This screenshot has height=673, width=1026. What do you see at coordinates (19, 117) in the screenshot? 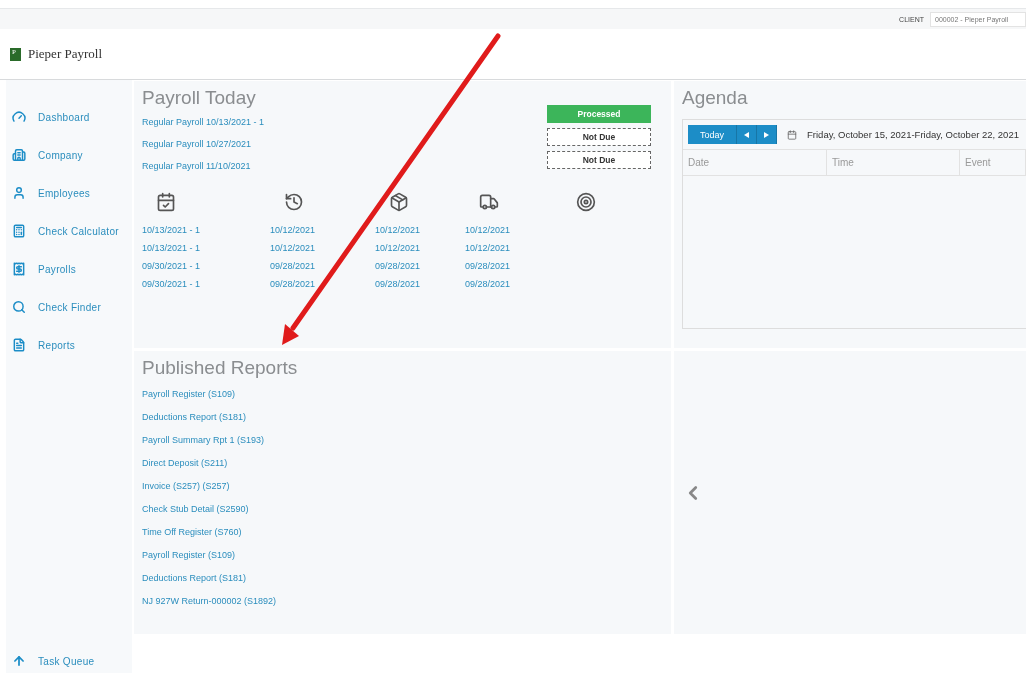
I see `gauge-icon` at bounding box center [19, 117].